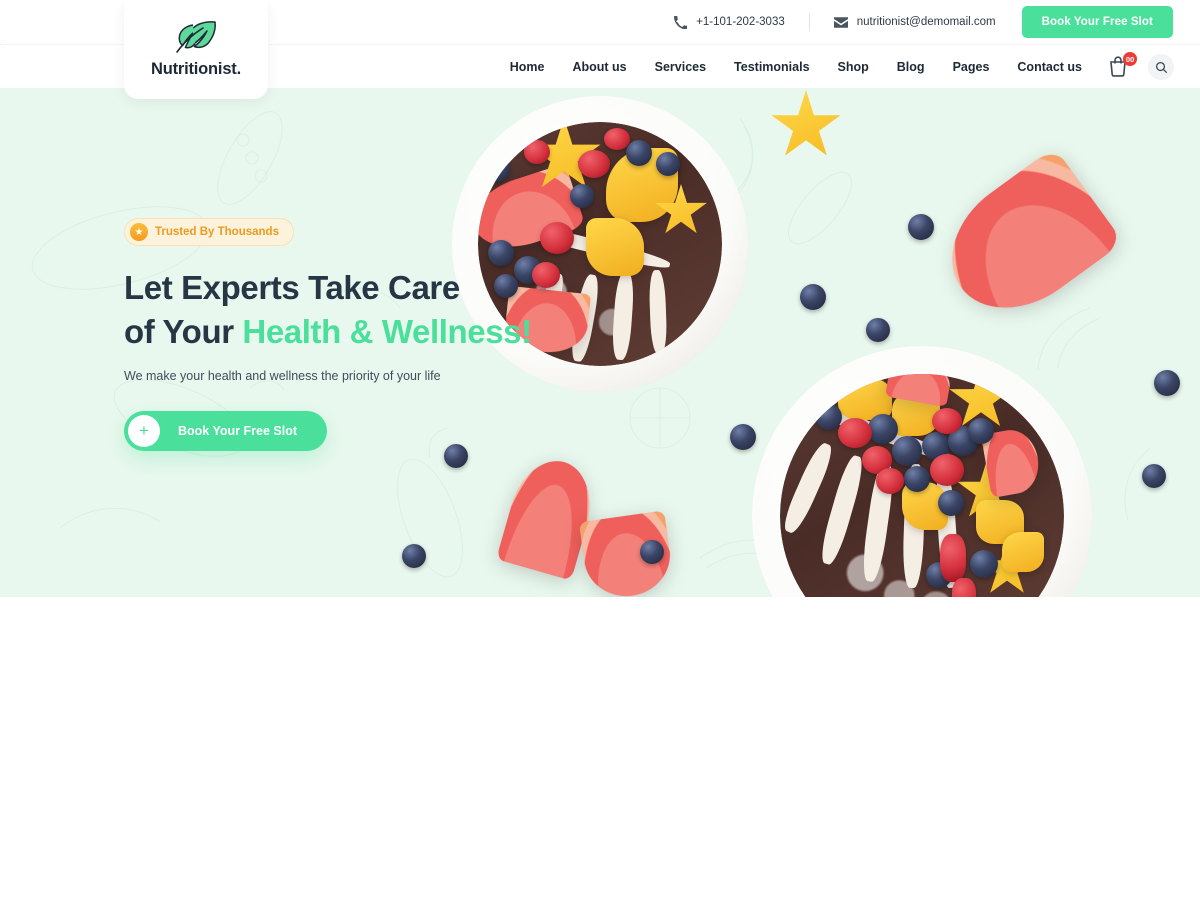 The image size is (1200, 900). I want to click on hero-book-free-slot-button: + Book Your Free Slot, so click(226, 431).